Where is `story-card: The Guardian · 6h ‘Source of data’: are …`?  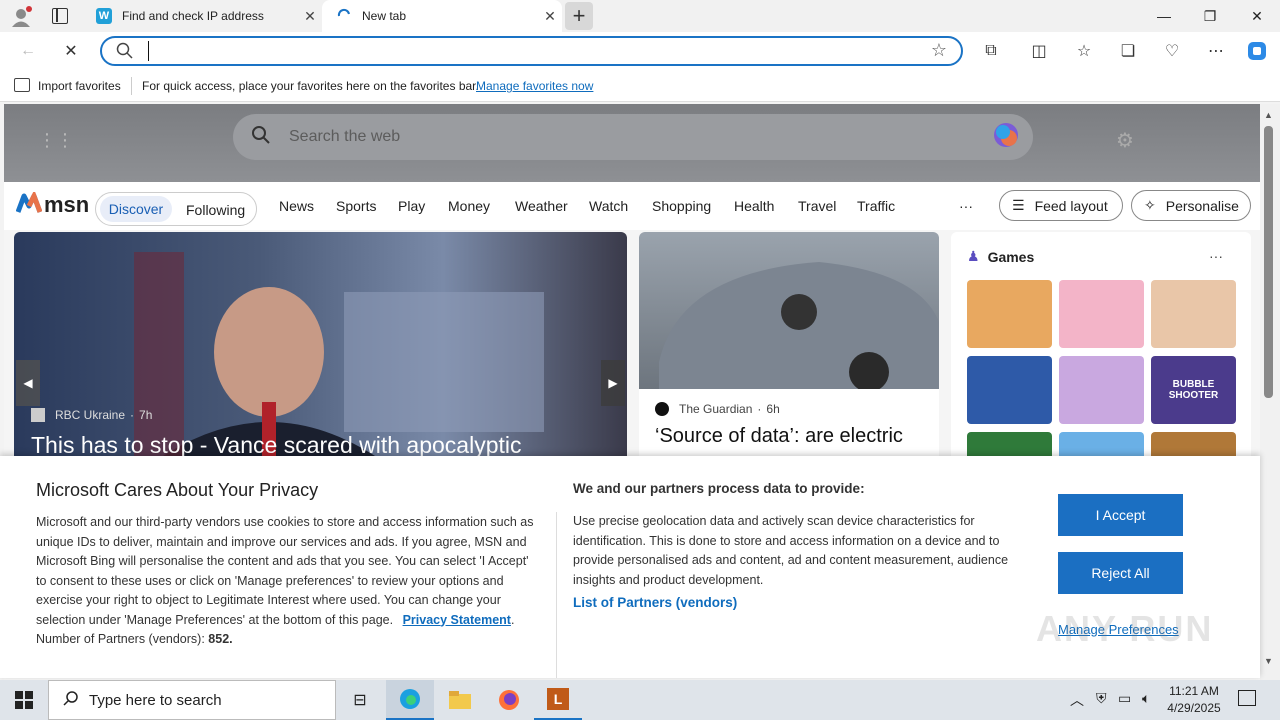 story-card: The Guardian · 6h ‘Source of data’: are … is located at coordinates (789, 347).